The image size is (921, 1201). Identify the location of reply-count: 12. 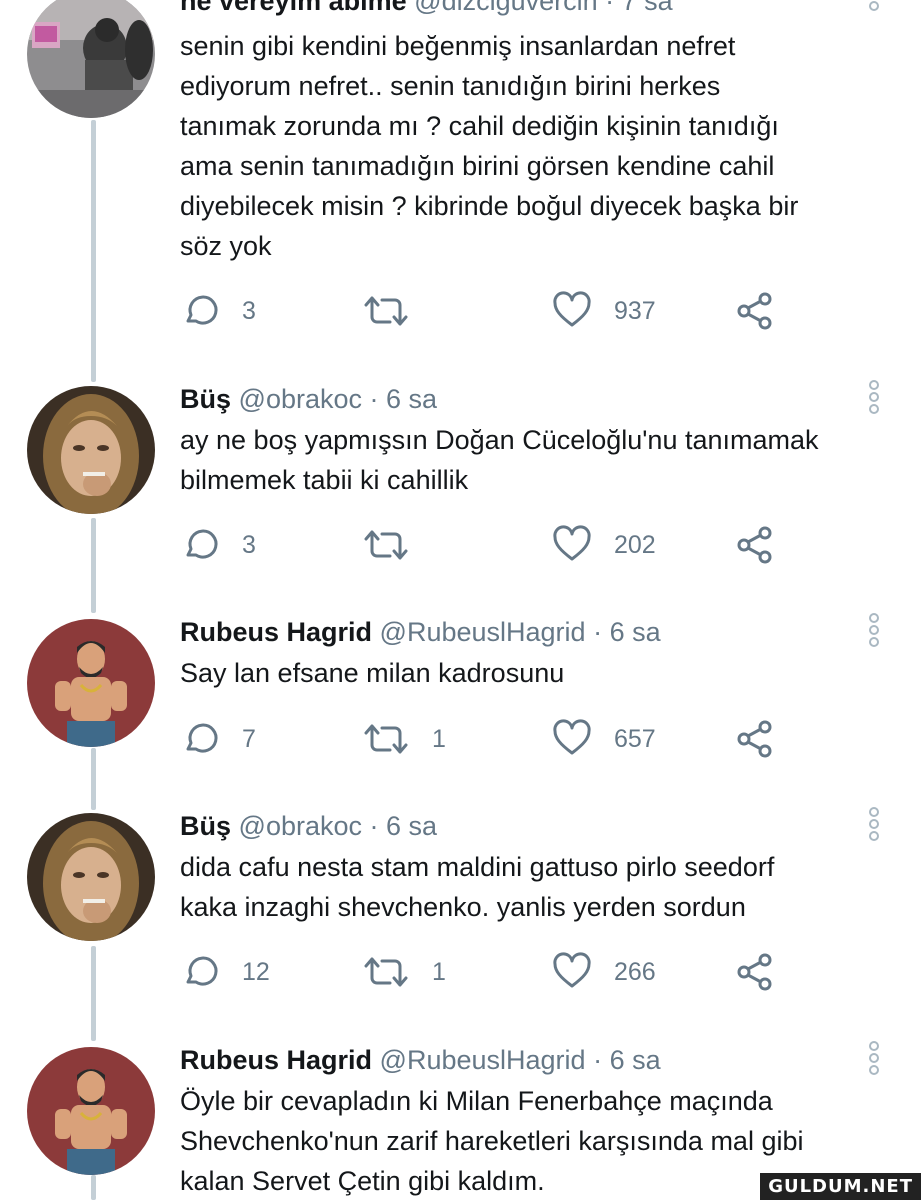
(256, 971).